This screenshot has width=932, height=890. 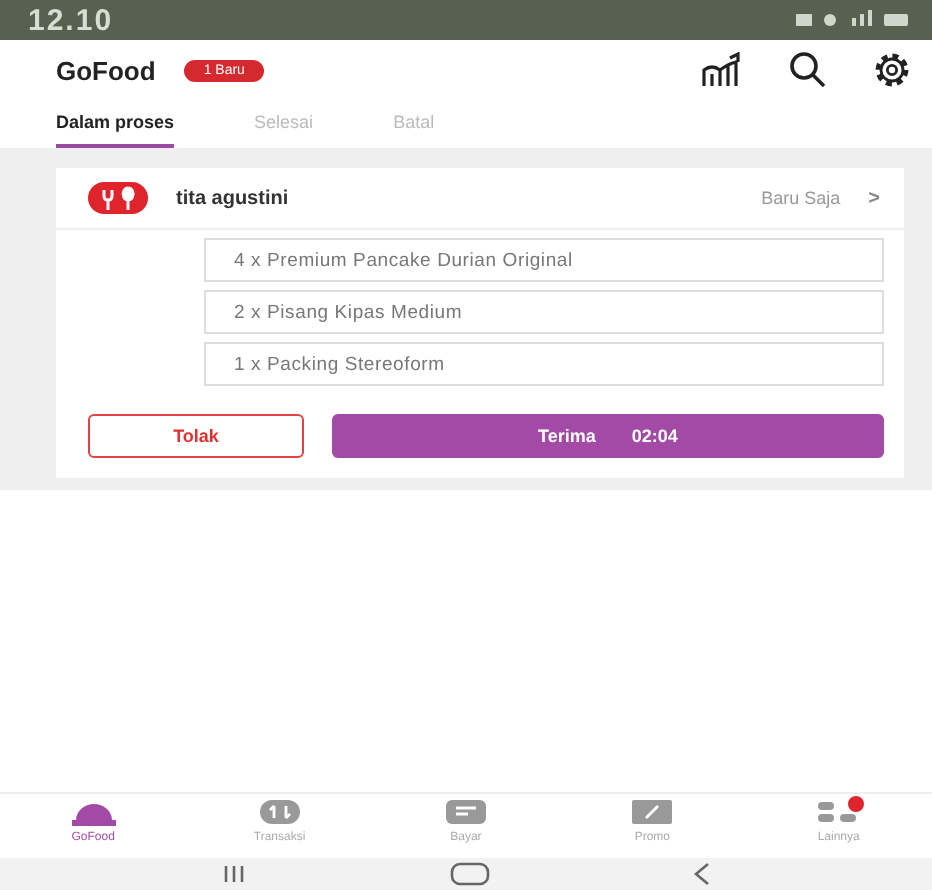 I want to click on recent-apps-icon, so click(x=234, y=874).